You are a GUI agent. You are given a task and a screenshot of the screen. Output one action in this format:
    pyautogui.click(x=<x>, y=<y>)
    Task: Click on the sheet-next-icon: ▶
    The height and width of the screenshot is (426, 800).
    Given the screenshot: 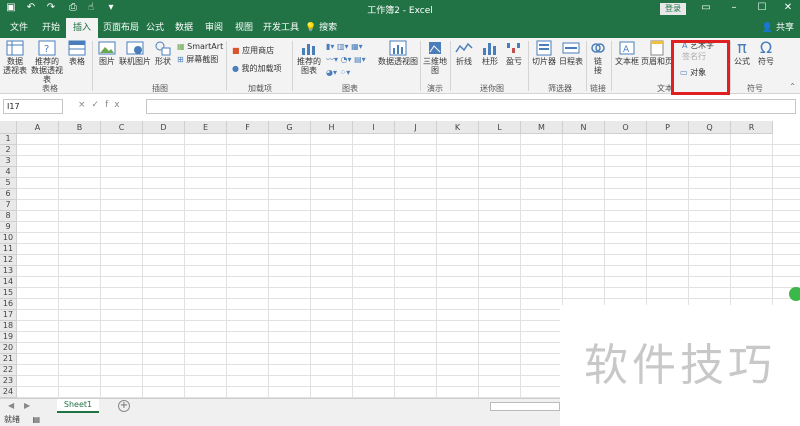 What is the action you would take?
    pyautogui.click(x=27, y=405)
    